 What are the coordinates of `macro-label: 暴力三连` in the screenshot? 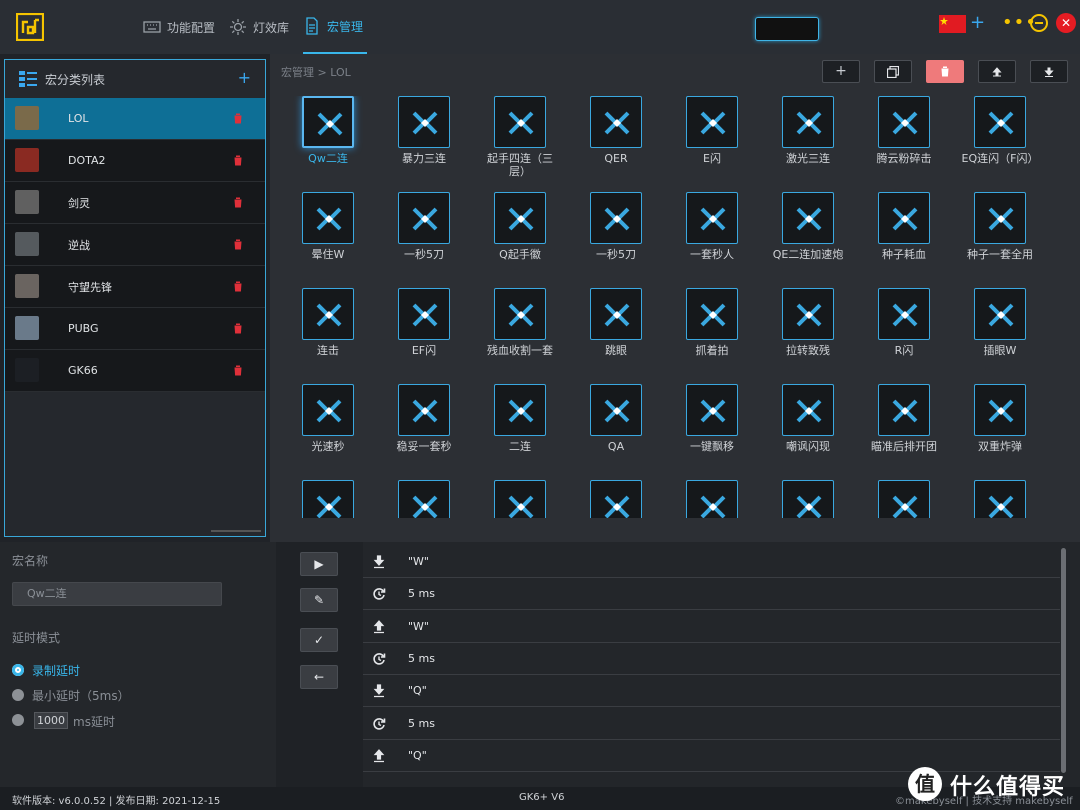 It's located at (424, 158).